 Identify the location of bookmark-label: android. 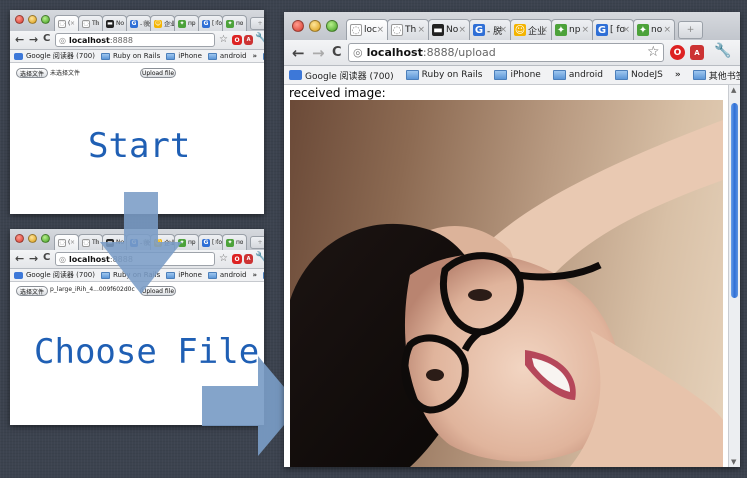
(233, 56).